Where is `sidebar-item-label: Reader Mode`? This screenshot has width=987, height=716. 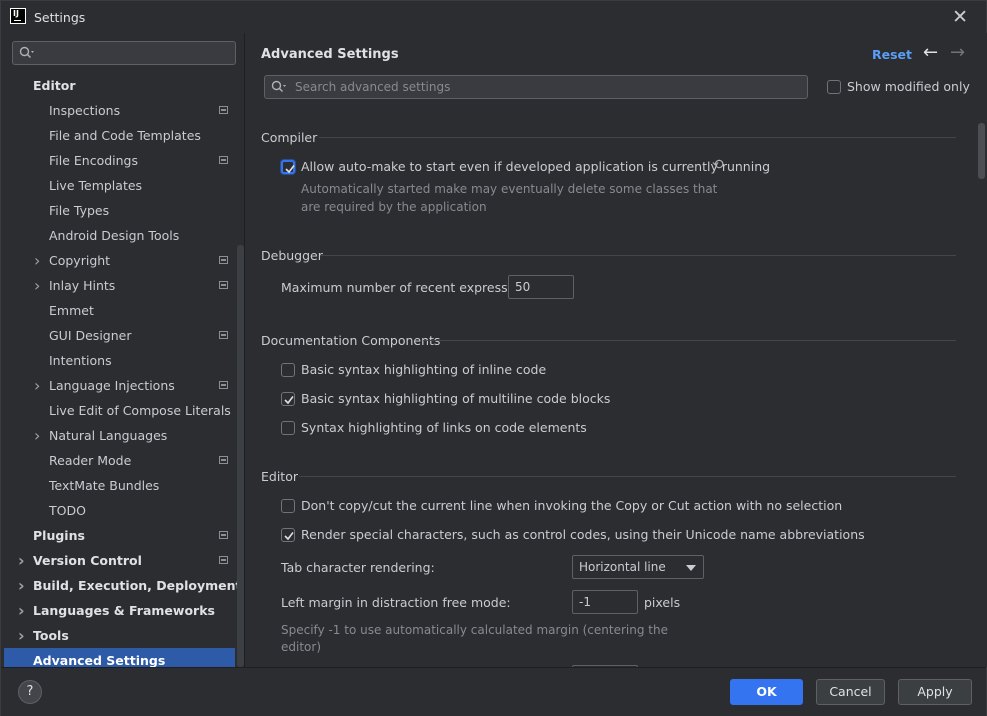
sidebar-item-label: Reader Mode is located at coordinates (90, 460).